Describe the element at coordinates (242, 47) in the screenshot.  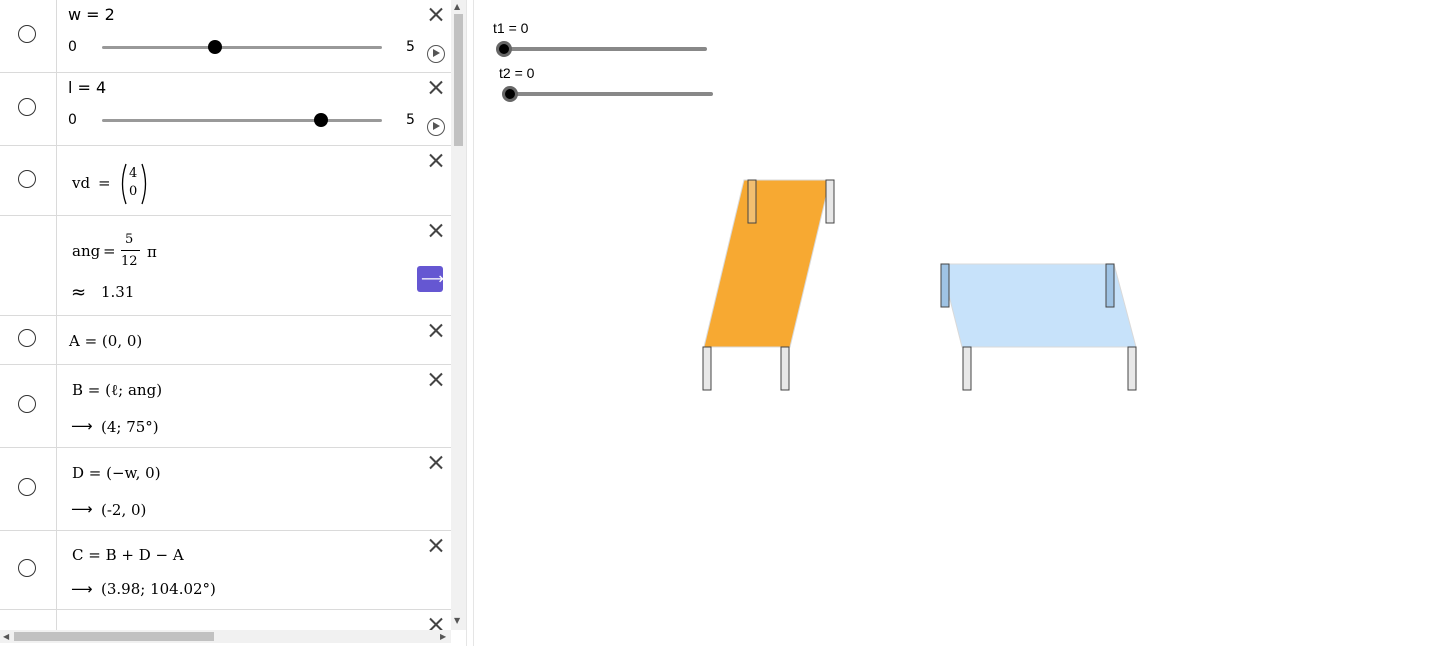
I see `slider-w-track` at that location.